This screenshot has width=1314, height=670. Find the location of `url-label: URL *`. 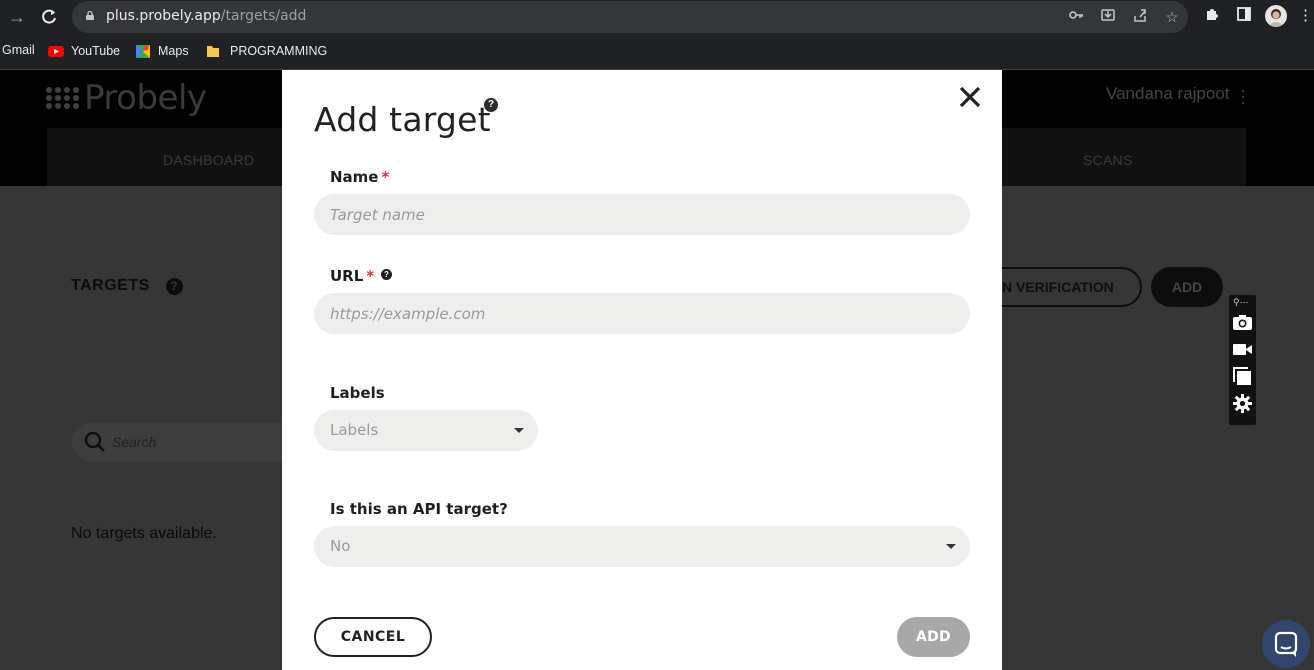

url-label: URL * is located at coordinates (352, 276).